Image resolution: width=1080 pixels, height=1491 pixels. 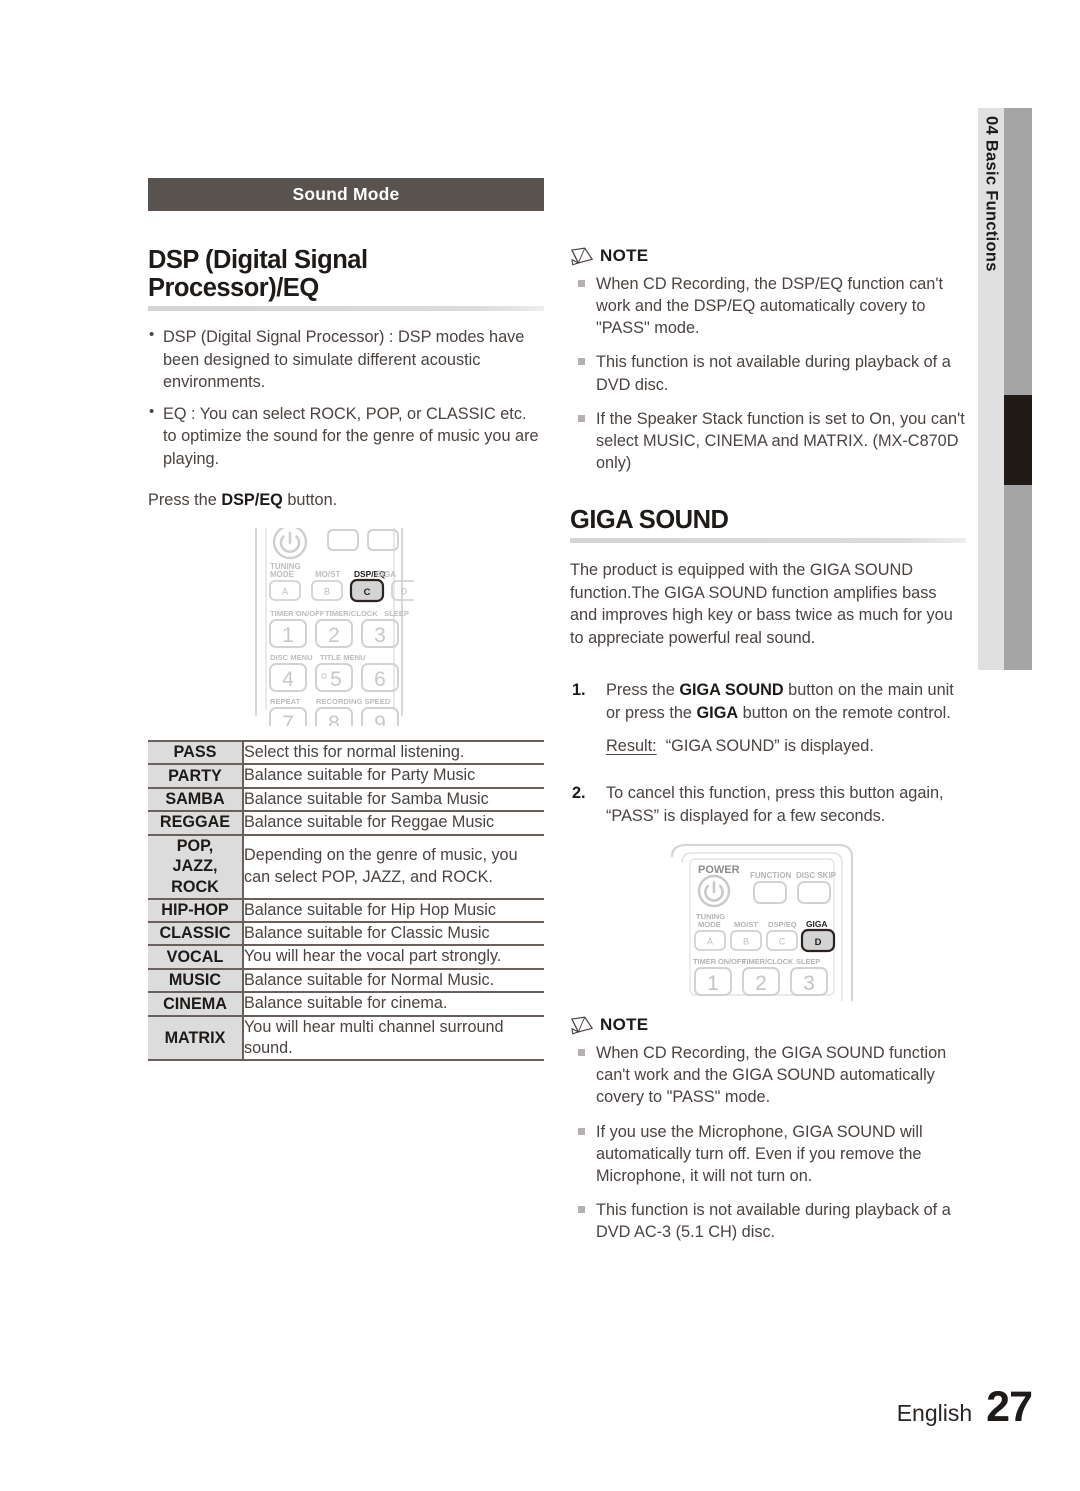 What do you see at coordinates (343, 657) in the screenshot?
I see `svg-text: TITLE MENU` at bounding box center [343, 657].